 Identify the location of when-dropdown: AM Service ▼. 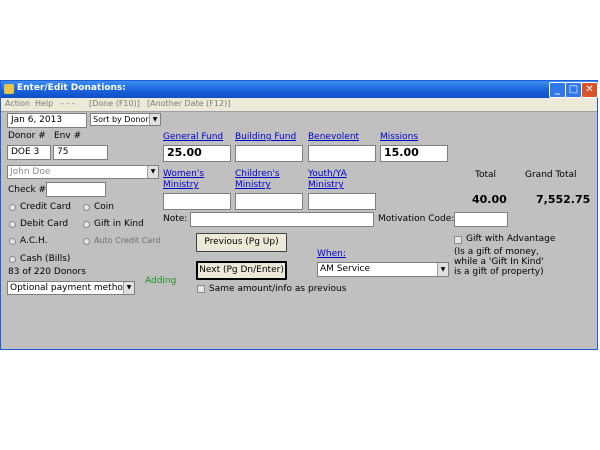
(383, 269).